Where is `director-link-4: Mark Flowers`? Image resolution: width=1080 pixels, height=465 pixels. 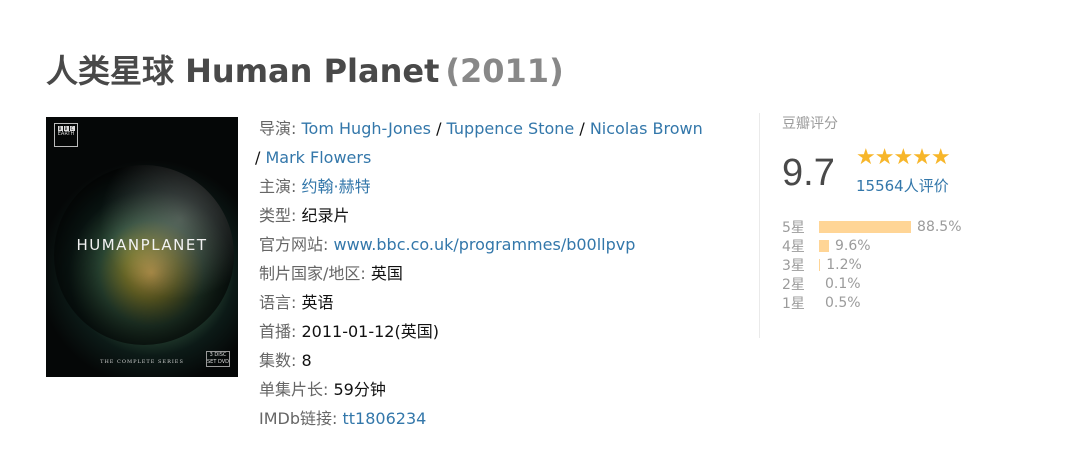 director-link-4: Mark Flowers is located at coordinates (318, 157).